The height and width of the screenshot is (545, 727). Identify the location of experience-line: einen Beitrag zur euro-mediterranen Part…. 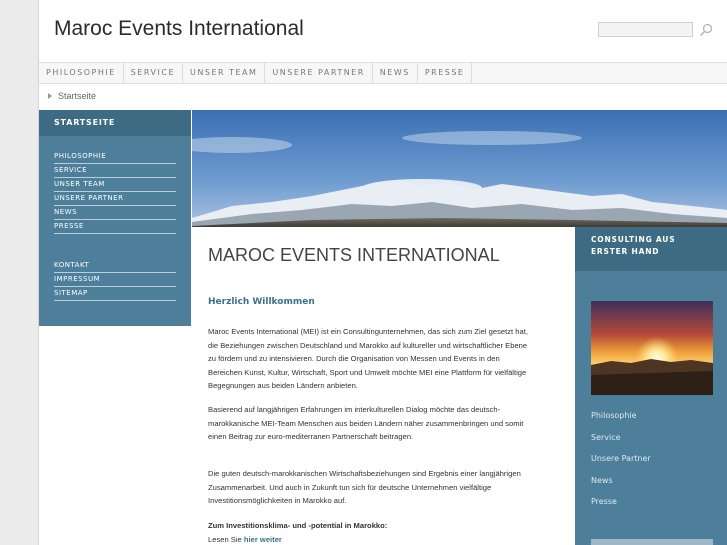
(311, 437).